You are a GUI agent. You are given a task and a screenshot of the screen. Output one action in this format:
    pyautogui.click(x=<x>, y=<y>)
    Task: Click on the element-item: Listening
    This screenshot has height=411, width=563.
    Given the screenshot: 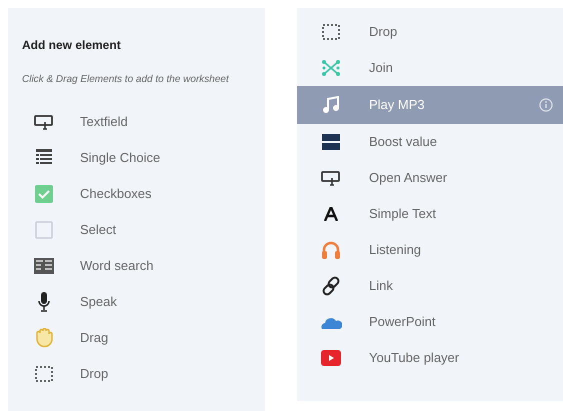 What is the action you would take?
    pyautogui.click(x=430, y=250)
    